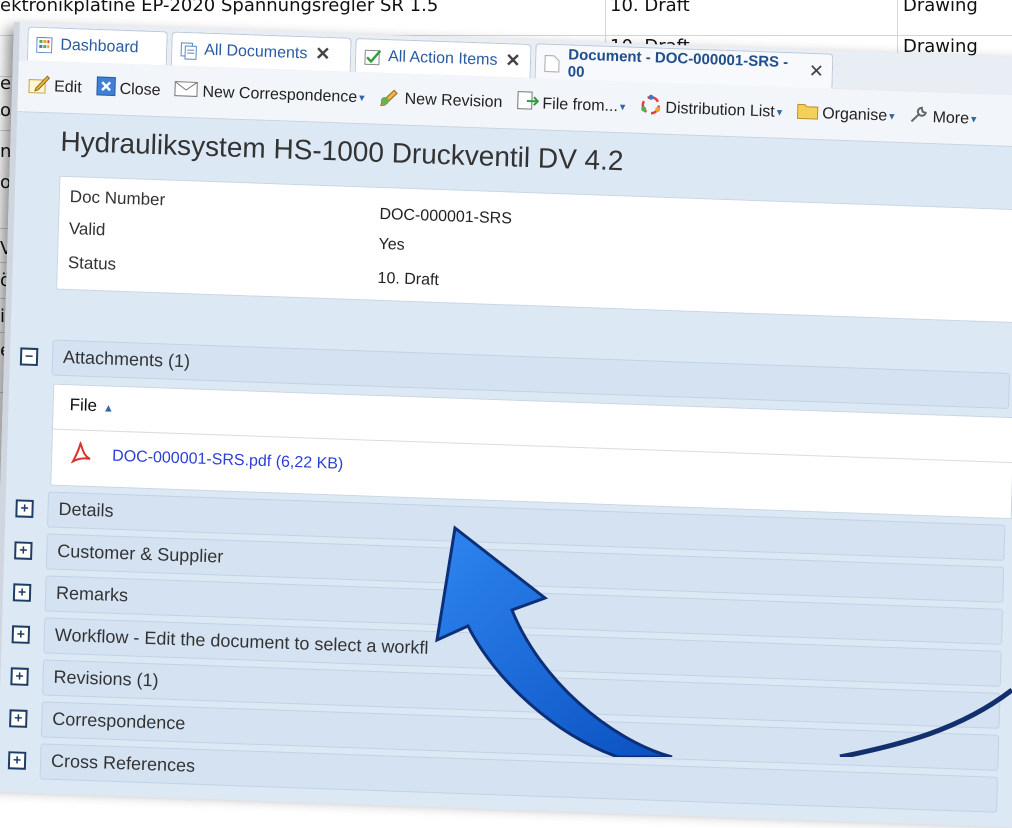  Describe the element at coordinates (105, 89) in the screenshot. I see `close-box-icon` at that location.